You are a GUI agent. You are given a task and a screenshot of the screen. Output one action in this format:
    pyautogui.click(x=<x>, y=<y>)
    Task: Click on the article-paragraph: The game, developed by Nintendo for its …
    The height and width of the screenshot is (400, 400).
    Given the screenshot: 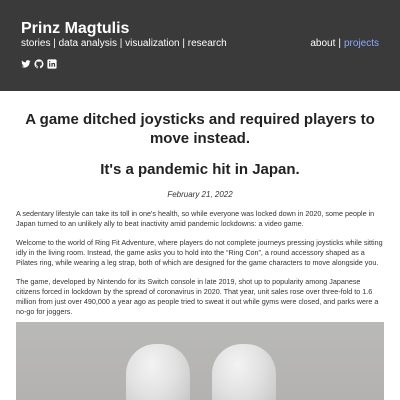 What is the action you would take?
    pyautogui.click(x=197, y=296)
    